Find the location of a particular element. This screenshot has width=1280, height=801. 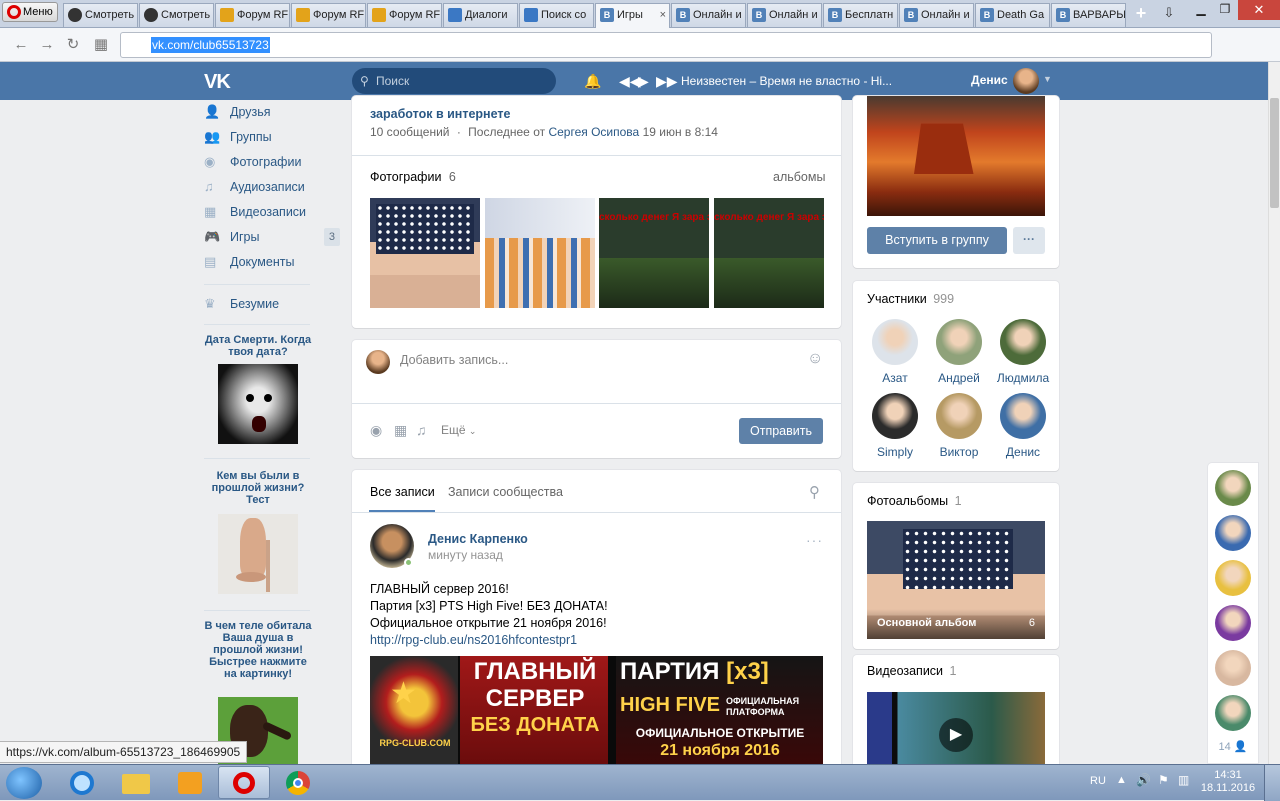

scrollbar-thumb is located at coordinates (1274, 153).